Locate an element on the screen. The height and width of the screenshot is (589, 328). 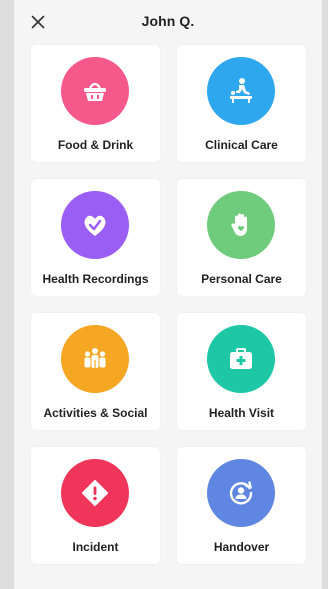
tile-label: Clinical Care is located at coordinates (241, 145).